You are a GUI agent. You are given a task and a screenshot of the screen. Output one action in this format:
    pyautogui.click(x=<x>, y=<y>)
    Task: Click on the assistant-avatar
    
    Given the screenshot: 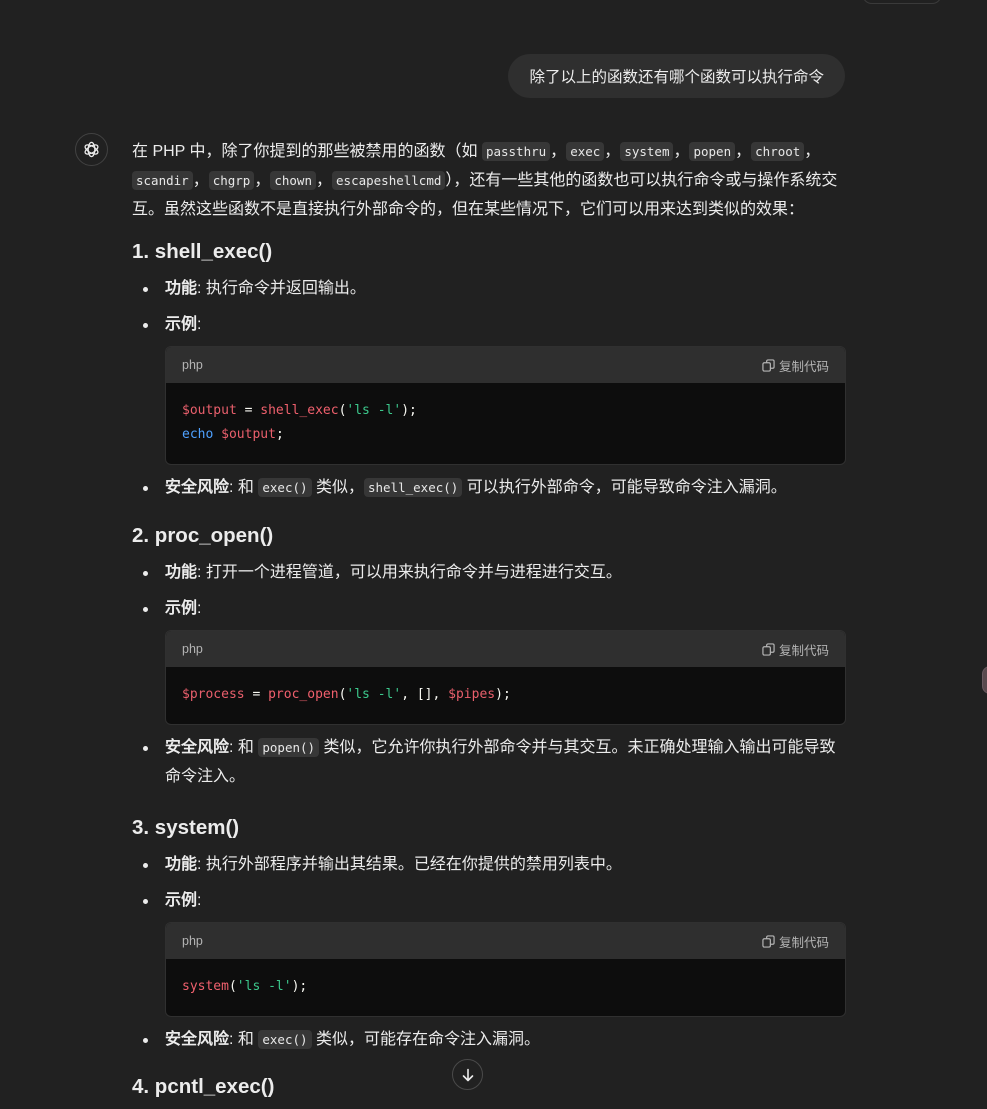 What is the action you would take?
    pyautogui.click(x=91, y=149)
    